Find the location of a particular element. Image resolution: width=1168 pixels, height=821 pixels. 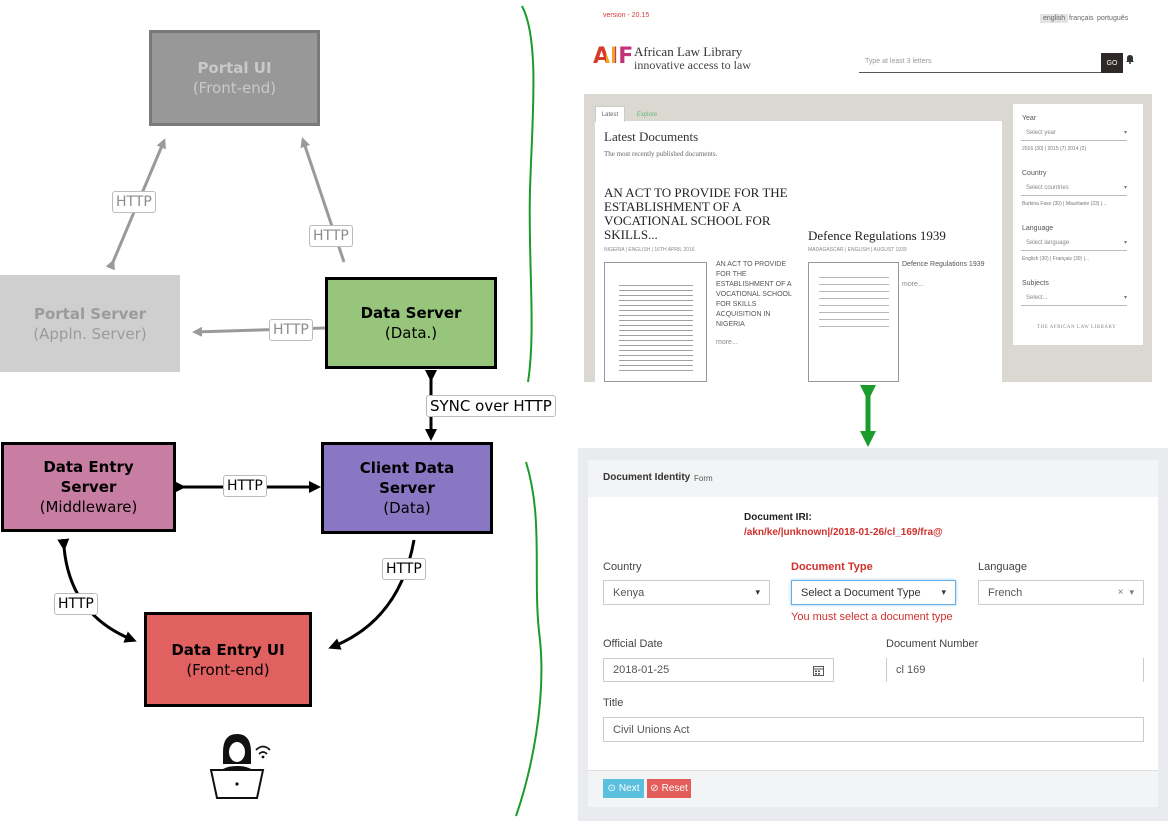

filter-year-hint: 2016 (30) | 2015 (7) 2014 (2) is located at coordinates (1054, 149).